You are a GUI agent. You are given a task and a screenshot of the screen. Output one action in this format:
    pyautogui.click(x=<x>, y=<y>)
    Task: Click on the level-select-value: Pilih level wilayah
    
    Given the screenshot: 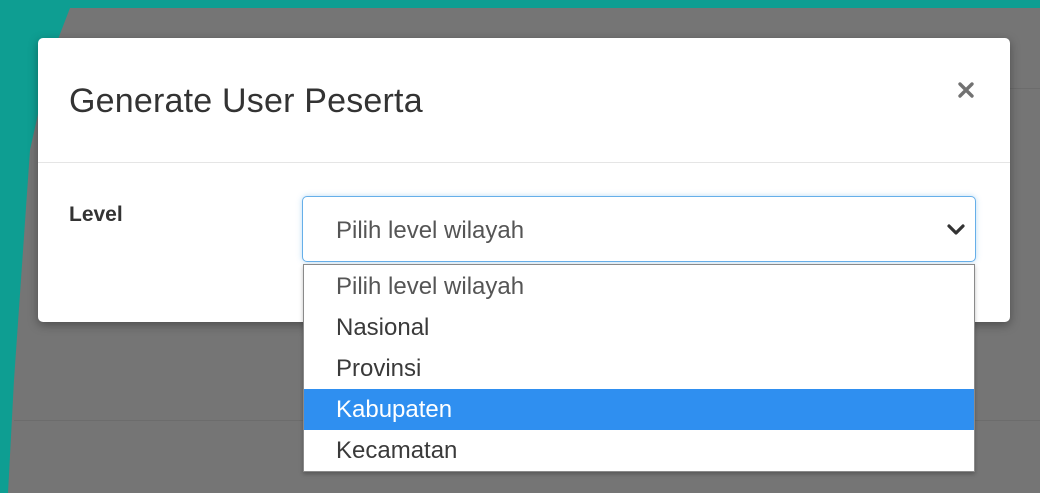 What is the action you would take?
    pyautogui.click(x=430, y=230)
    